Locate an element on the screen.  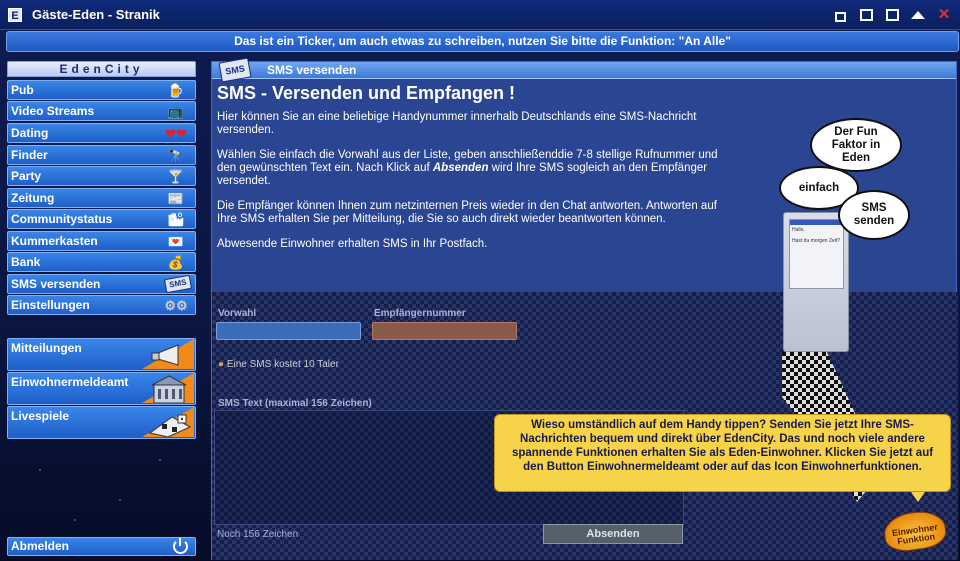
spyglass-icon: 🔭 is located at coordinates (176, 155).